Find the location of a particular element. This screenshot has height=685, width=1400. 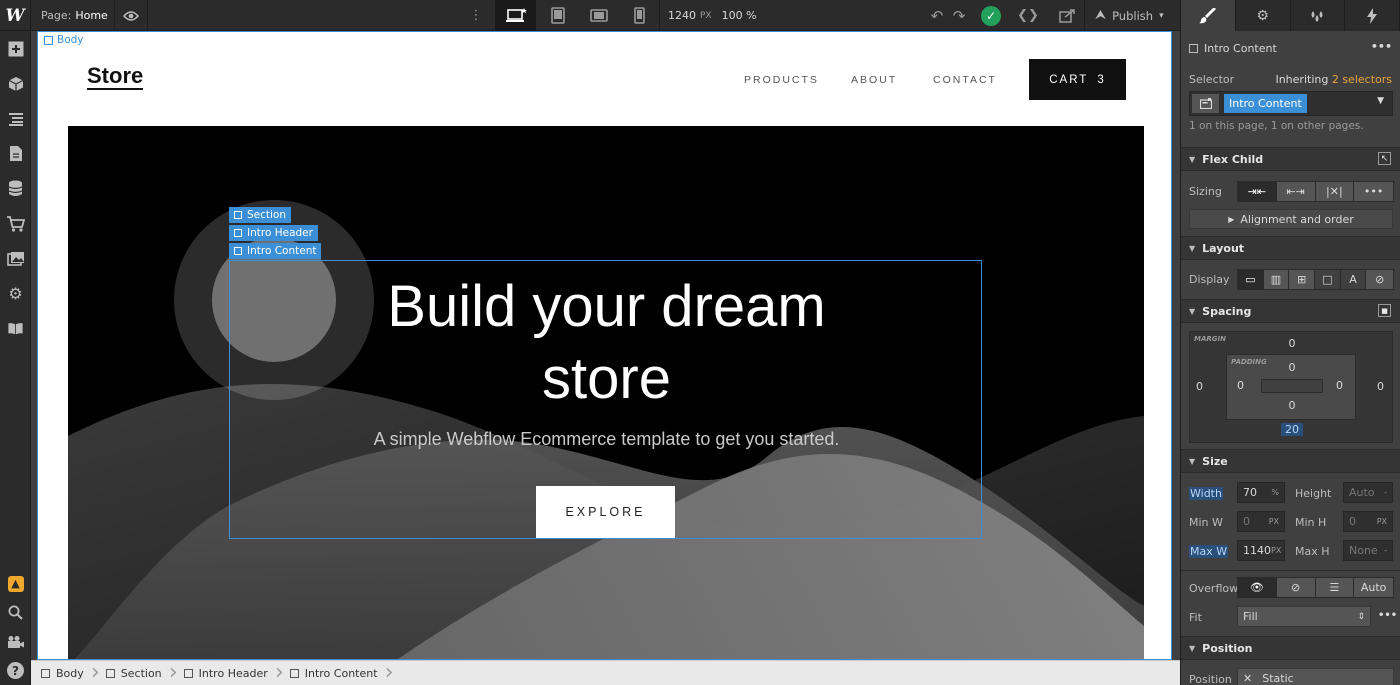

breadcrumb-intro-content: Intro Content › is located at coordinates (337, 673).